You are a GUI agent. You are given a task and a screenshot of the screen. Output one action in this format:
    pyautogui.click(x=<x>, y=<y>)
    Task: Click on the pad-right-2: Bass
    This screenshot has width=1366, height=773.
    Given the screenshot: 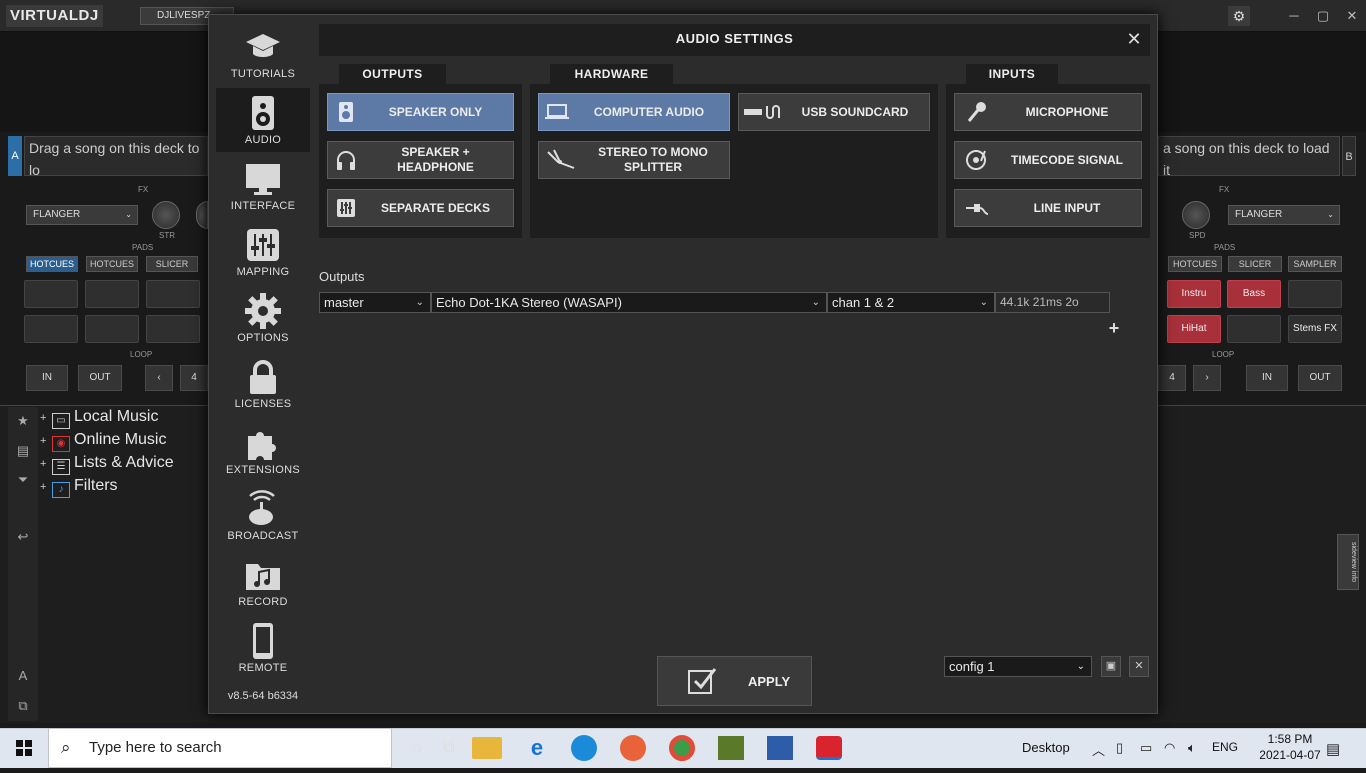 What is the action you would take?
    pyautogui.click(x=1254, y=294)
    